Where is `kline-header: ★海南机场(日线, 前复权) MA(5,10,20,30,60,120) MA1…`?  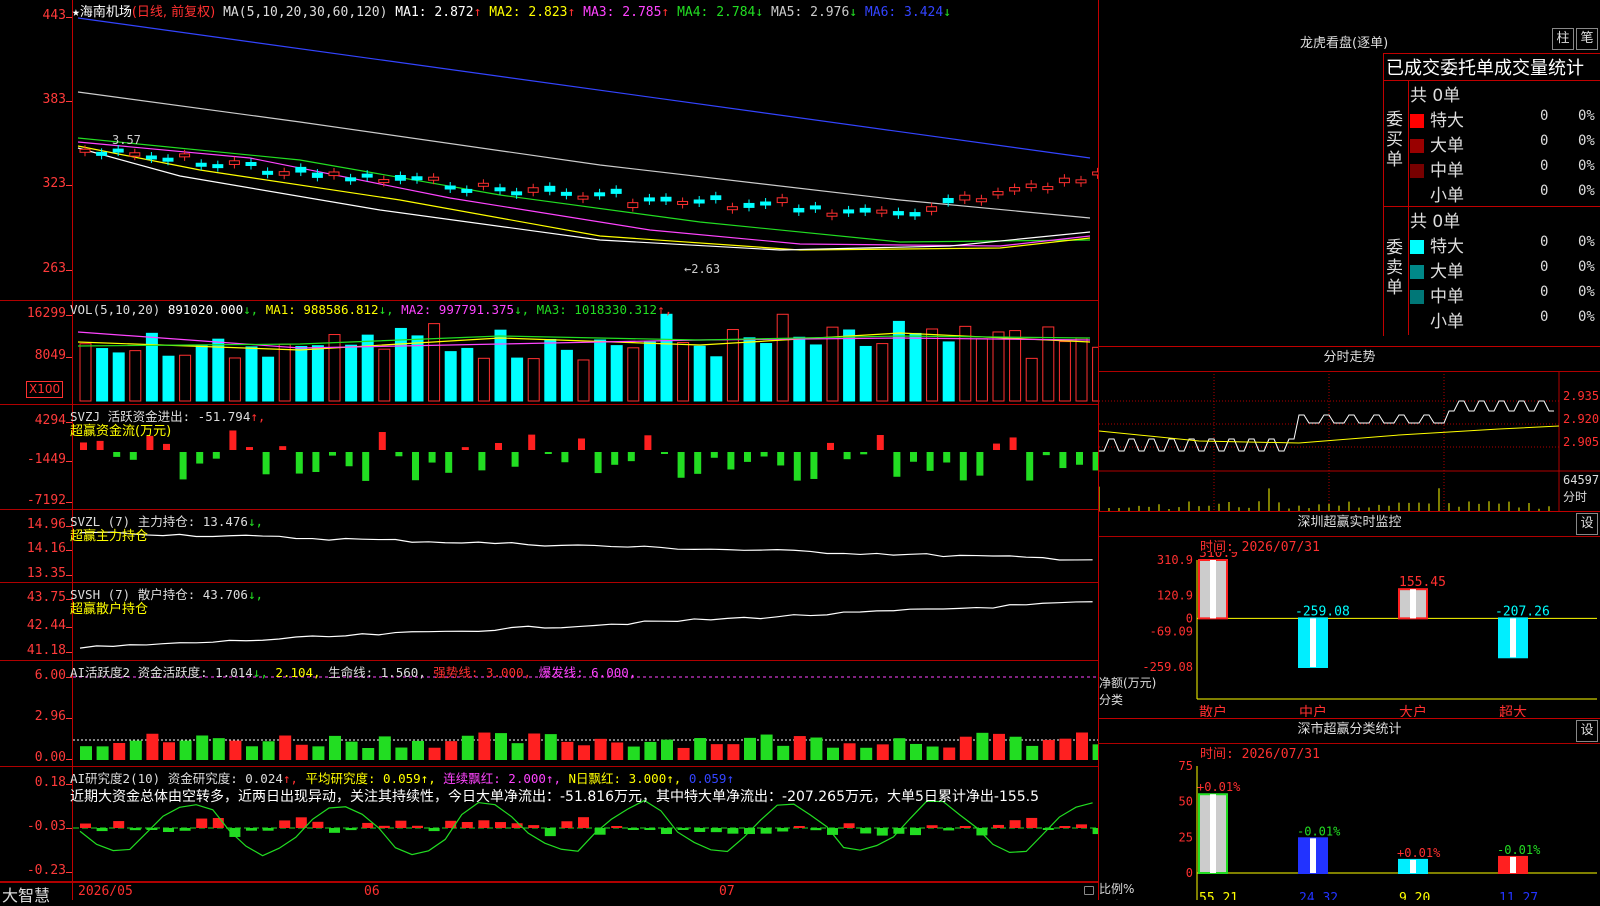
kline-header: ★海南机场(日线, 前复权) MA(5,10,20,30,60,120) MA1… is located at coordinates (511, 10).